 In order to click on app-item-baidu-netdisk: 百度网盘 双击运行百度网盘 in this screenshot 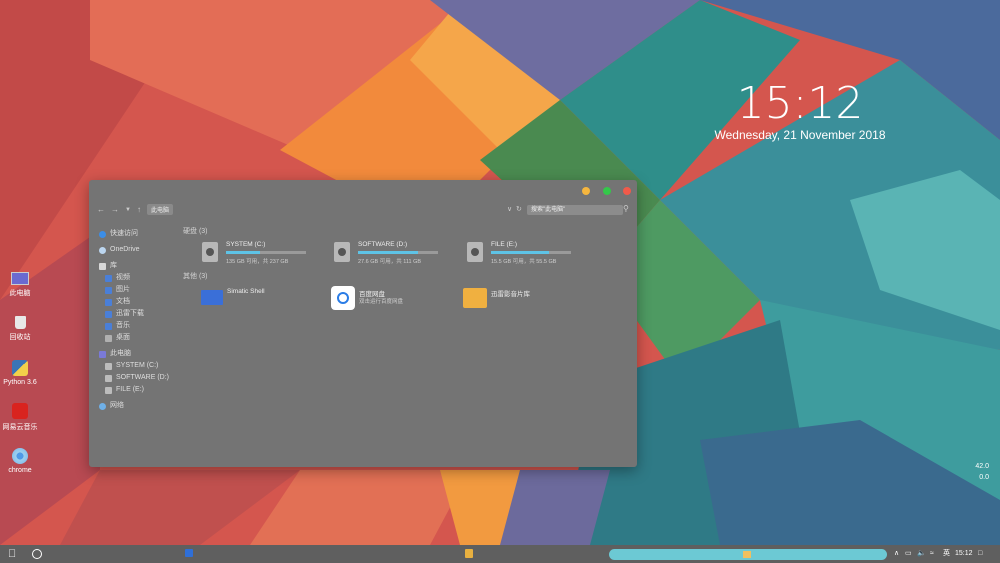, I will do `click(391, 299)`.